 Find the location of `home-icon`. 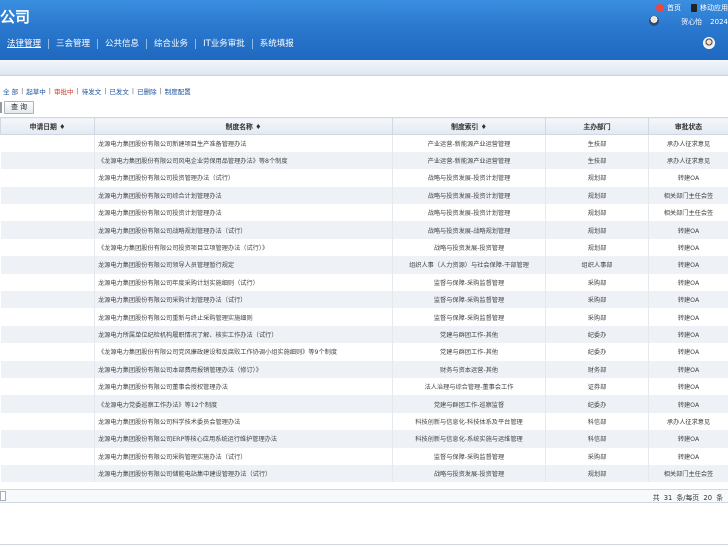

home-icon is located at coordinates (660, 8).